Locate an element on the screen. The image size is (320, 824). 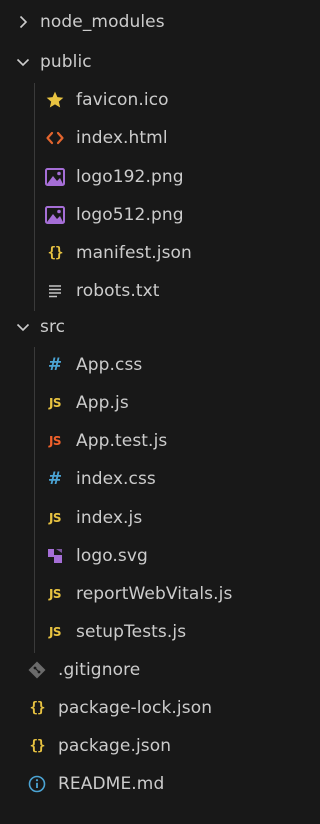
tree-item-label: .gitignore is located at coordinates (99, 669).